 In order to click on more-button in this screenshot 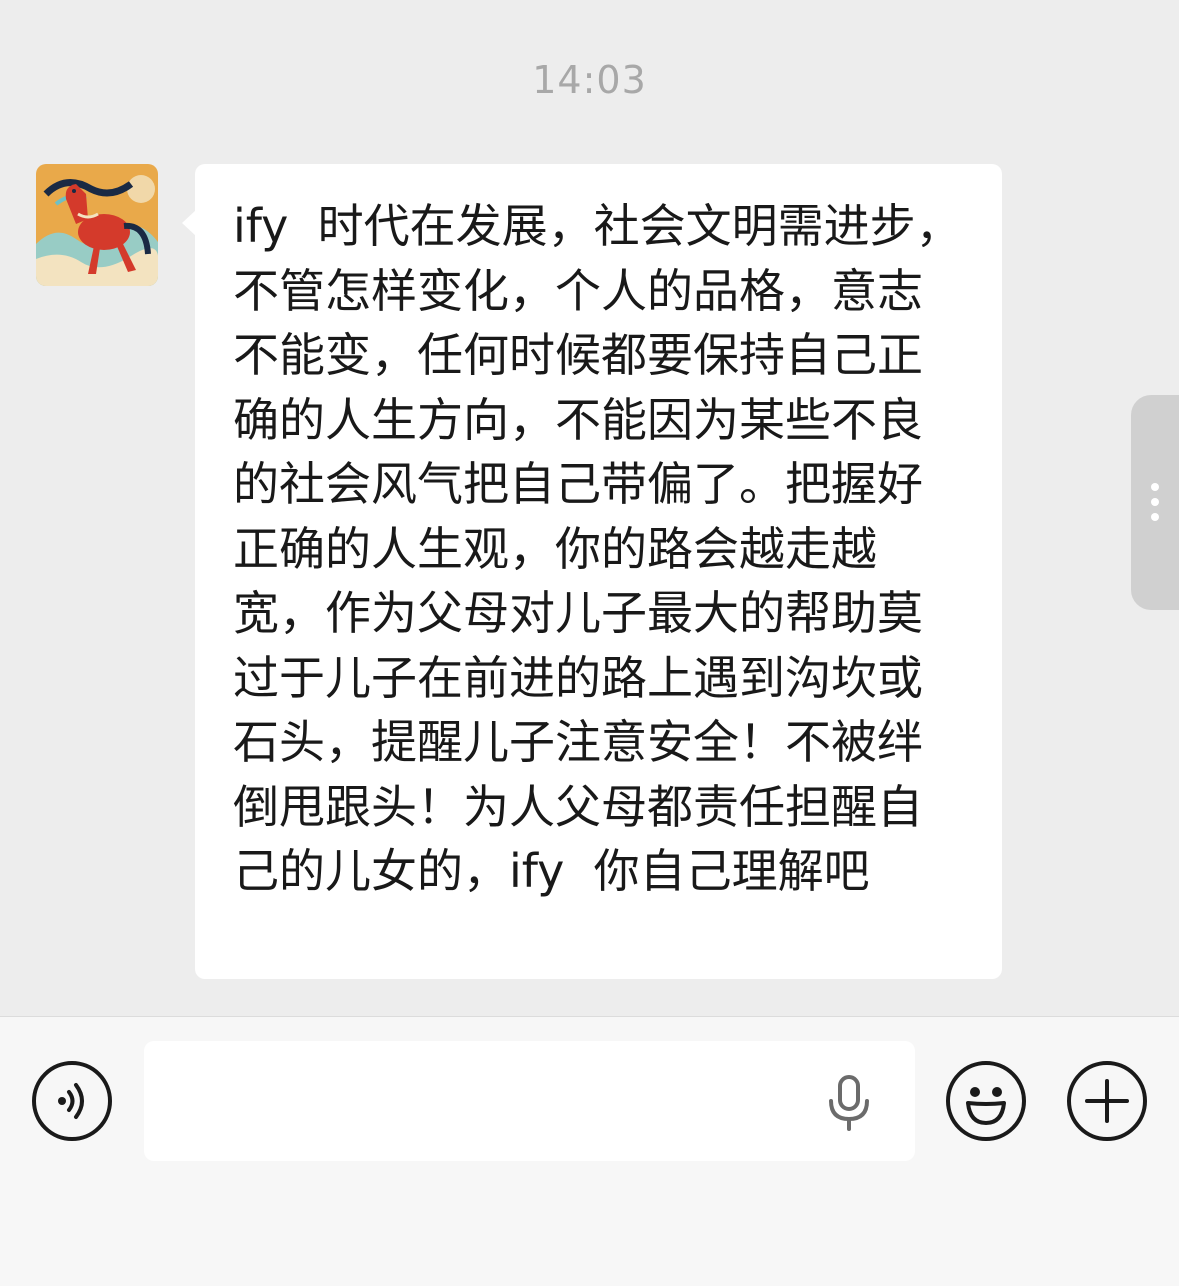, I will do `click(1107, 1101)`.